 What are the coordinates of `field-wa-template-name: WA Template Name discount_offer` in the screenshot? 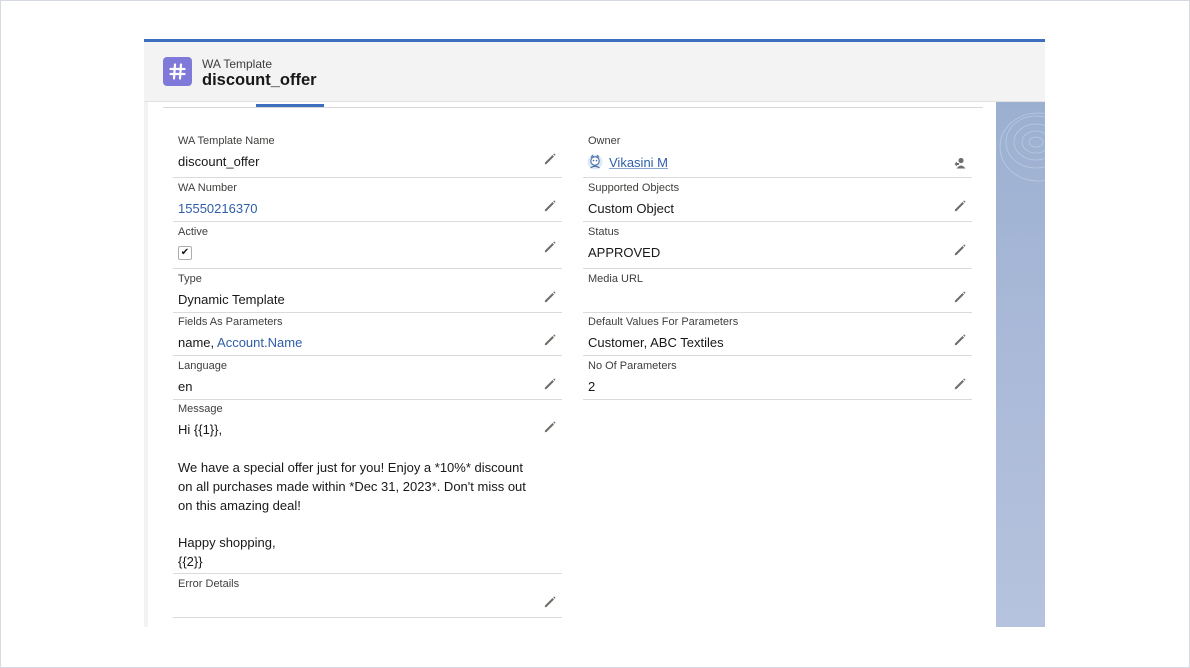 It's located at (367, 156).